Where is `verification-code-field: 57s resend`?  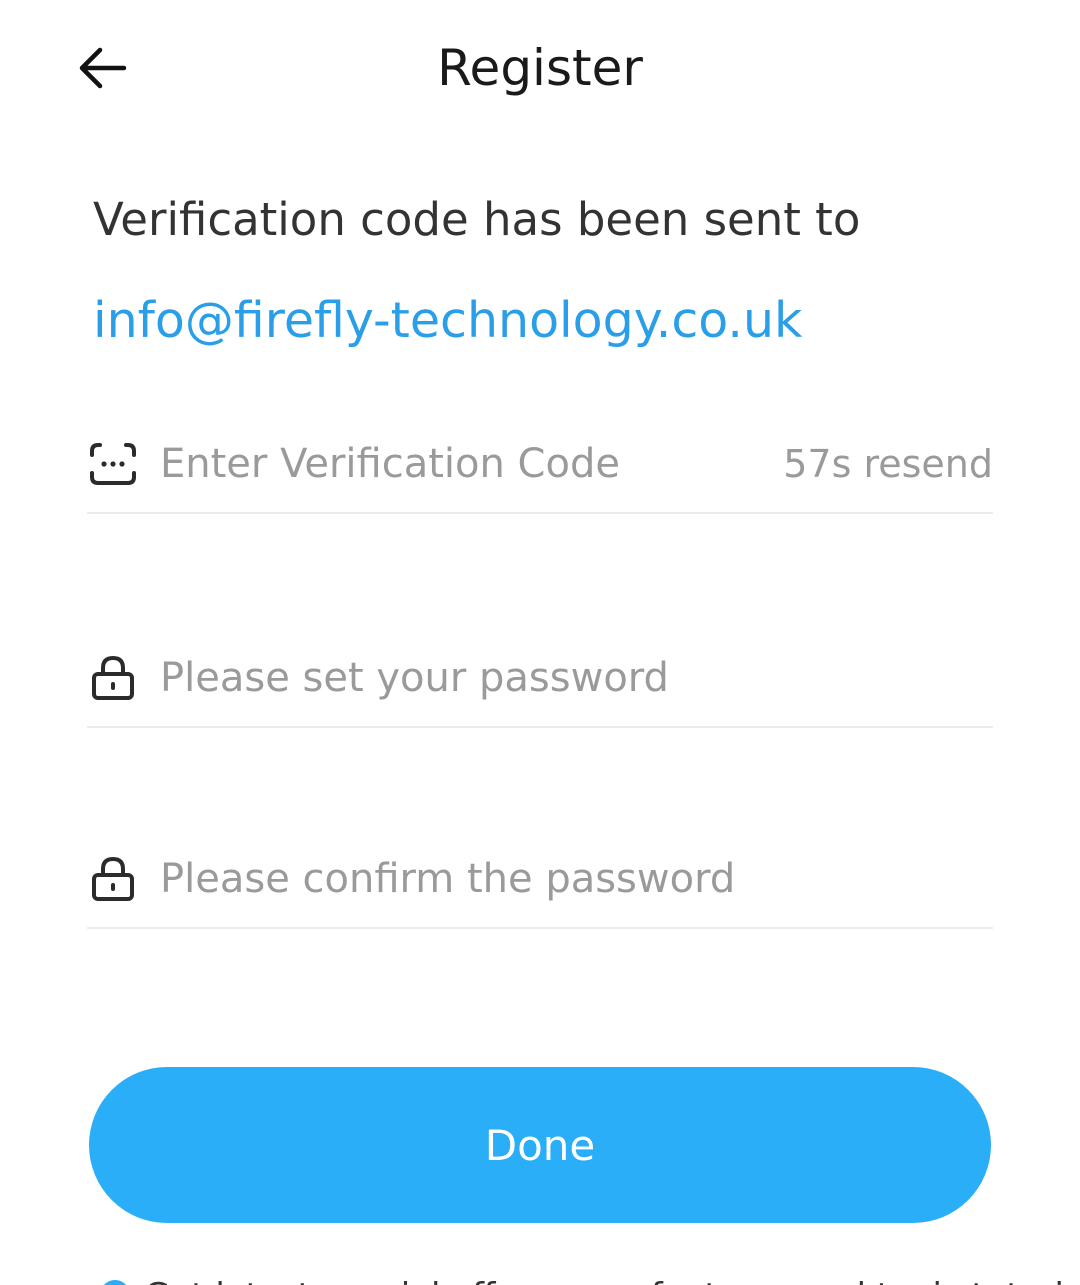
verification-code-field: 57s resend is located at coordinates (540, 473).